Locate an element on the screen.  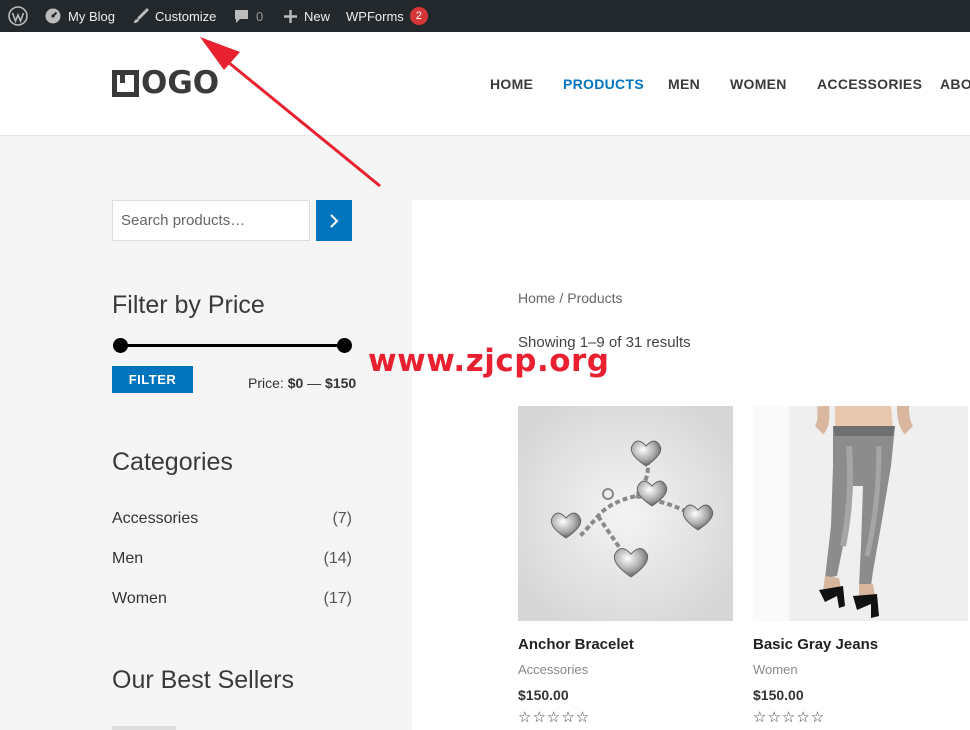
breadcrumb-home-link: Home is located at coordinates (536, 298).